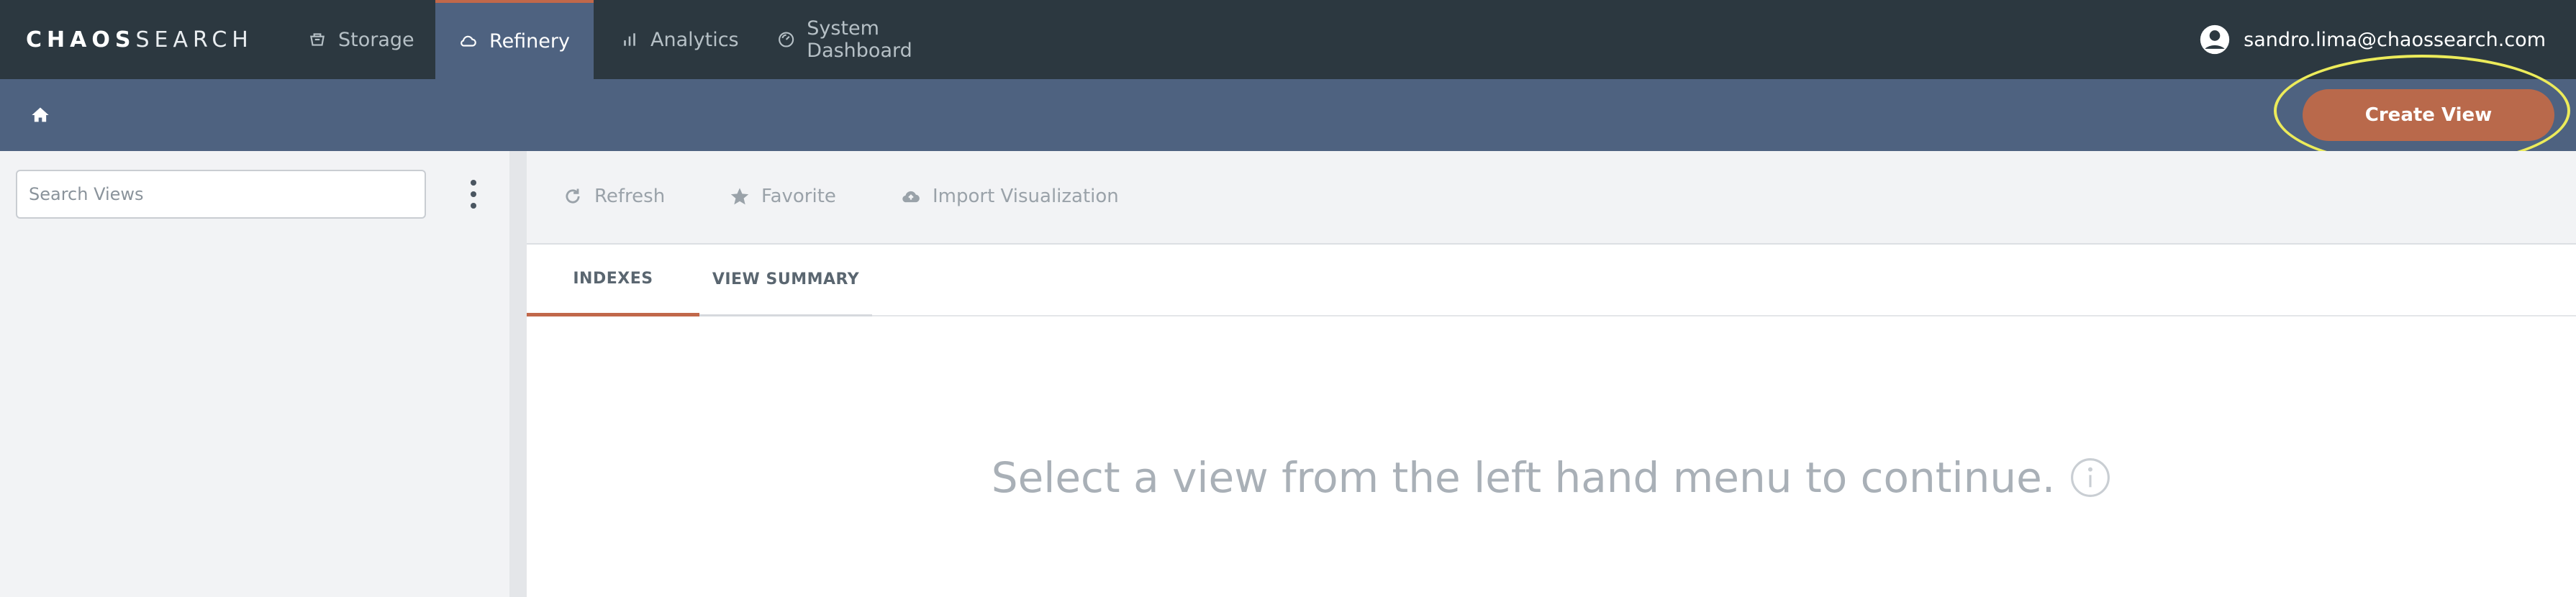 The width and height of the screenshot is (2576, 597). I want to click on nav-item-system-dashboard: System Dashboard, so click(882, 40).